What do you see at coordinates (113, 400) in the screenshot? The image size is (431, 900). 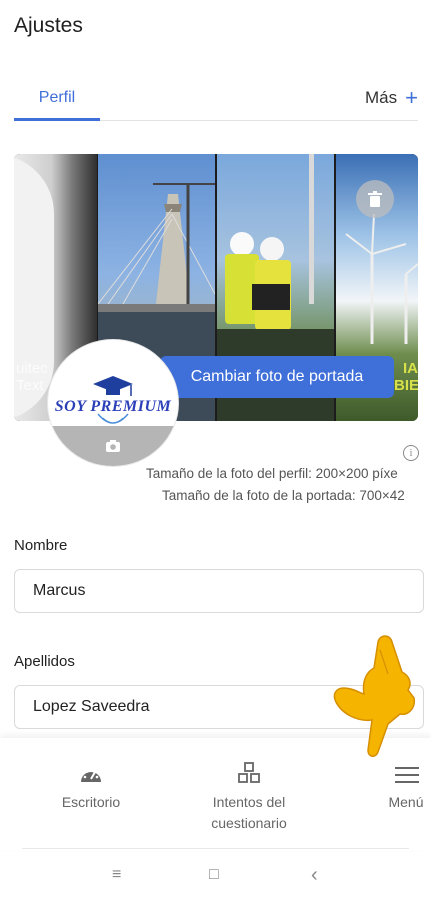 I see `premium-logo` at bounding box center [113, 400].